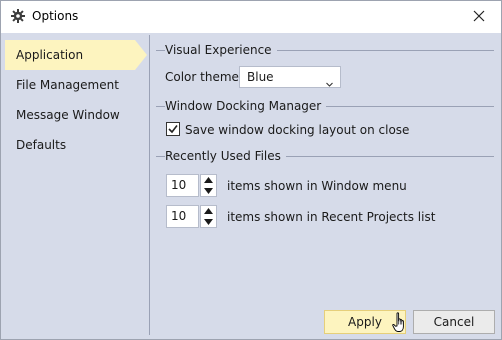  I want to click on color-theme-select: Blue, so click(290, 77).